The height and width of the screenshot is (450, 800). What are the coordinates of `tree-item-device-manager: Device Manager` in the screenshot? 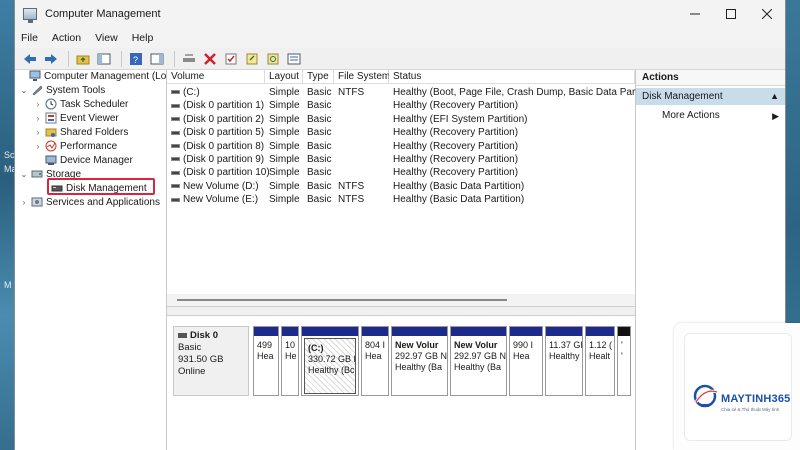 It's located at (88, 160).